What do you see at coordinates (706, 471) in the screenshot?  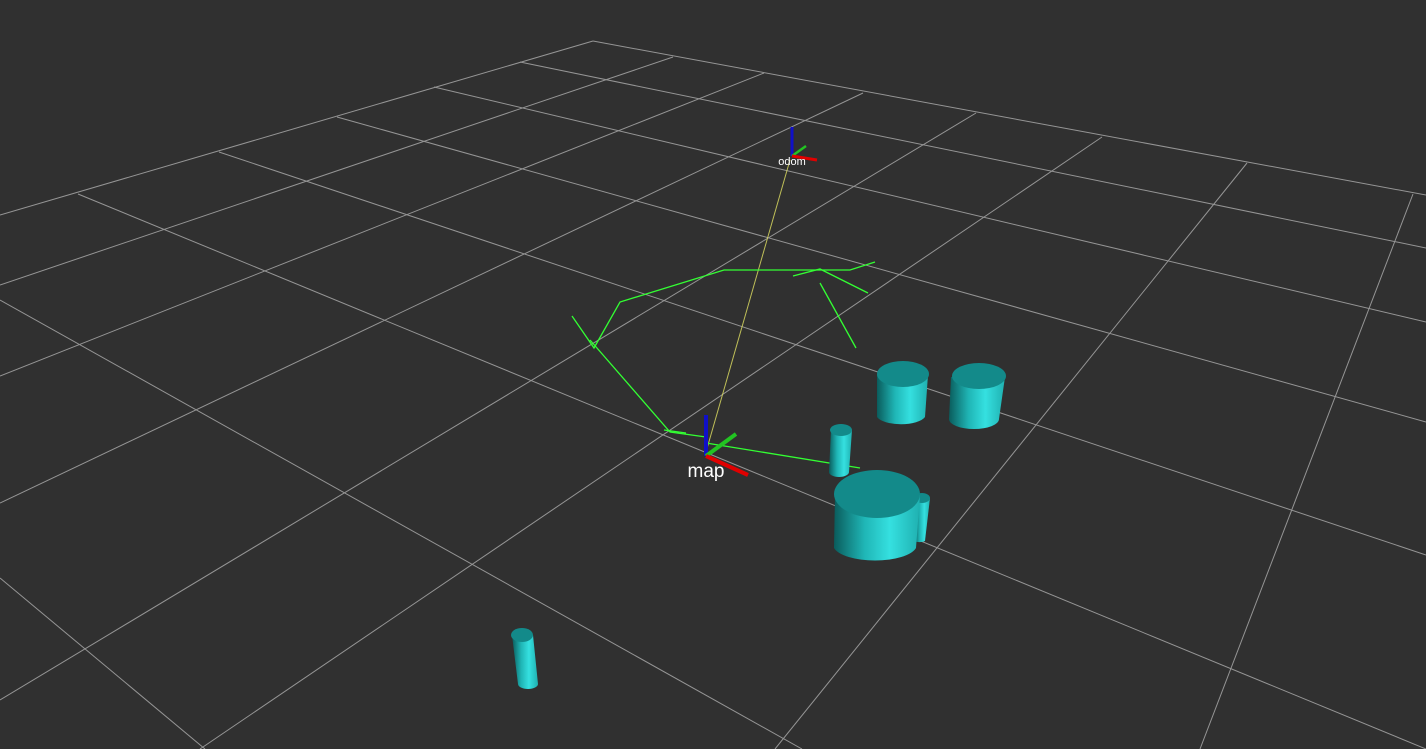 I see `map-frame-label: map` at bounding box center [706, 471].